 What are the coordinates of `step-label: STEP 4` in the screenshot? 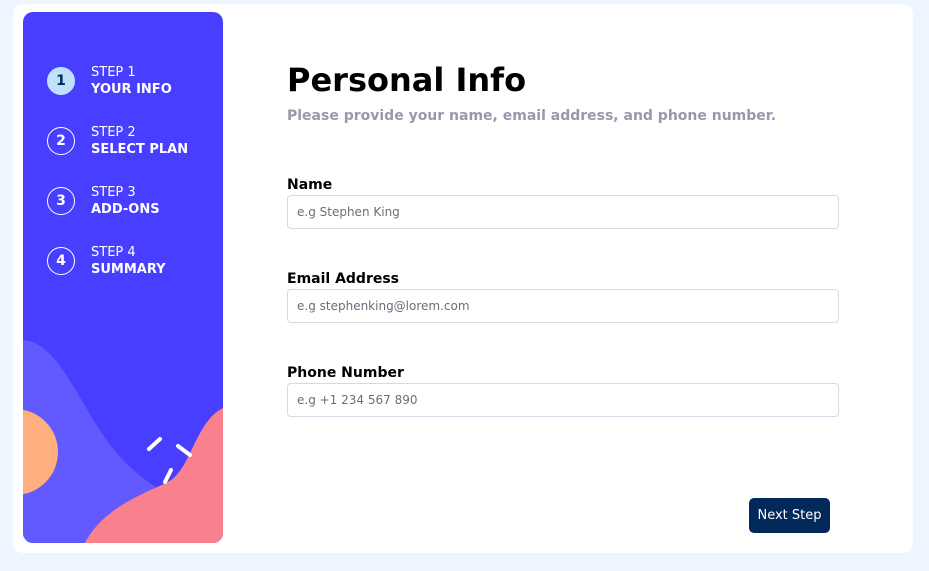 It's located at (113, 252).